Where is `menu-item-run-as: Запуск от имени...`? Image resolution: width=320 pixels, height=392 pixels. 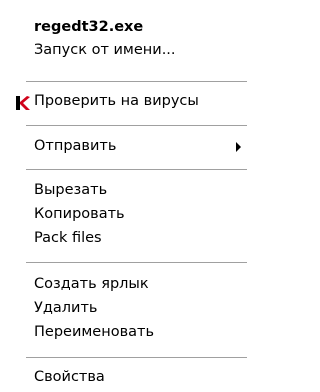
menu-item-run-as: Запуск от имени... is located at coordinates (123, 50).